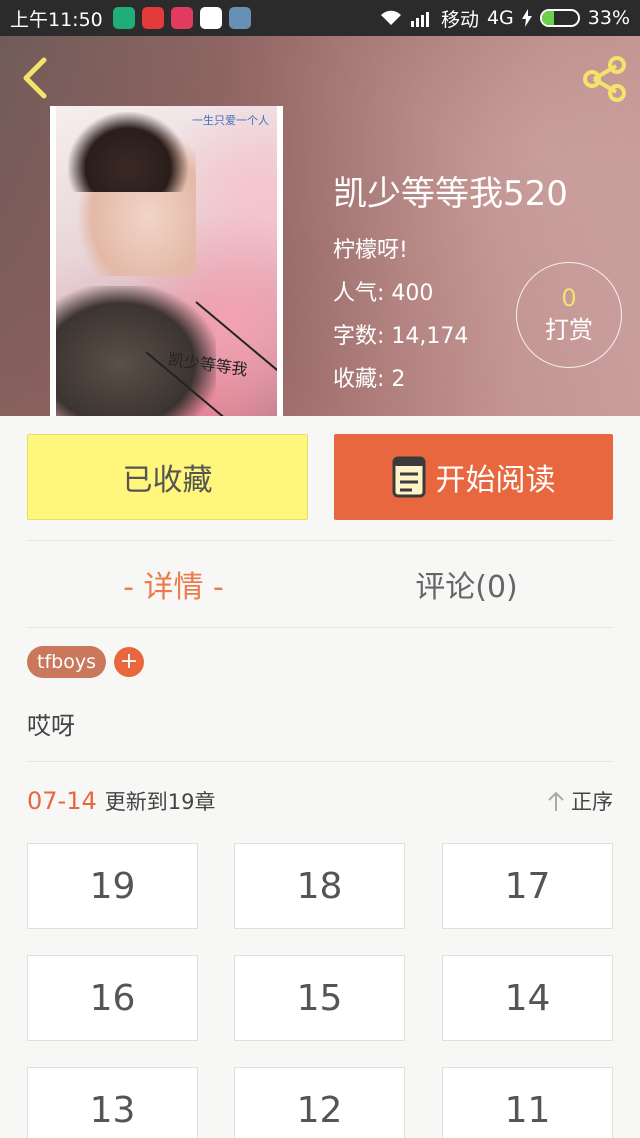  I want to click on chapter-button: 17, so click(527, 886).